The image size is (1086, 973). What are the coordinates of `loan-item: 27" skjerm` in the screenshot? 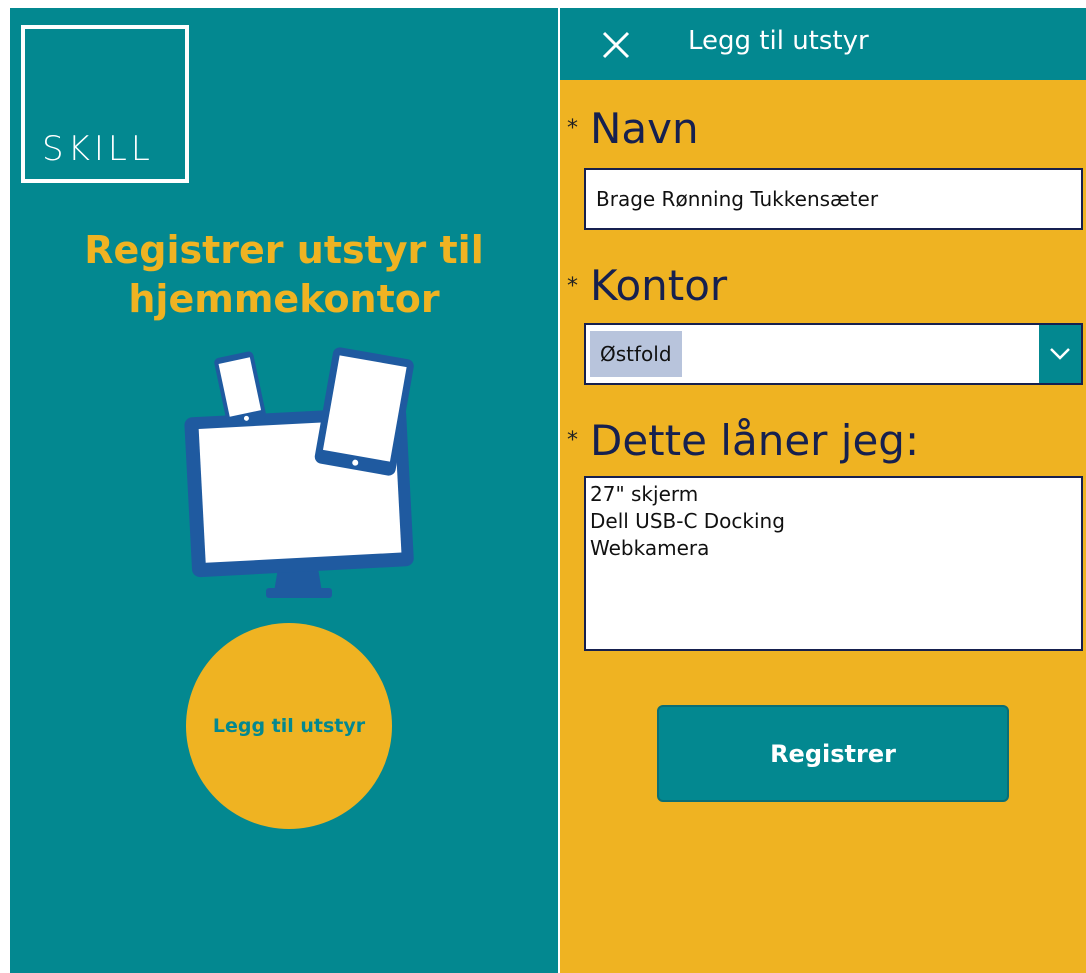 It's located at (644, 494).